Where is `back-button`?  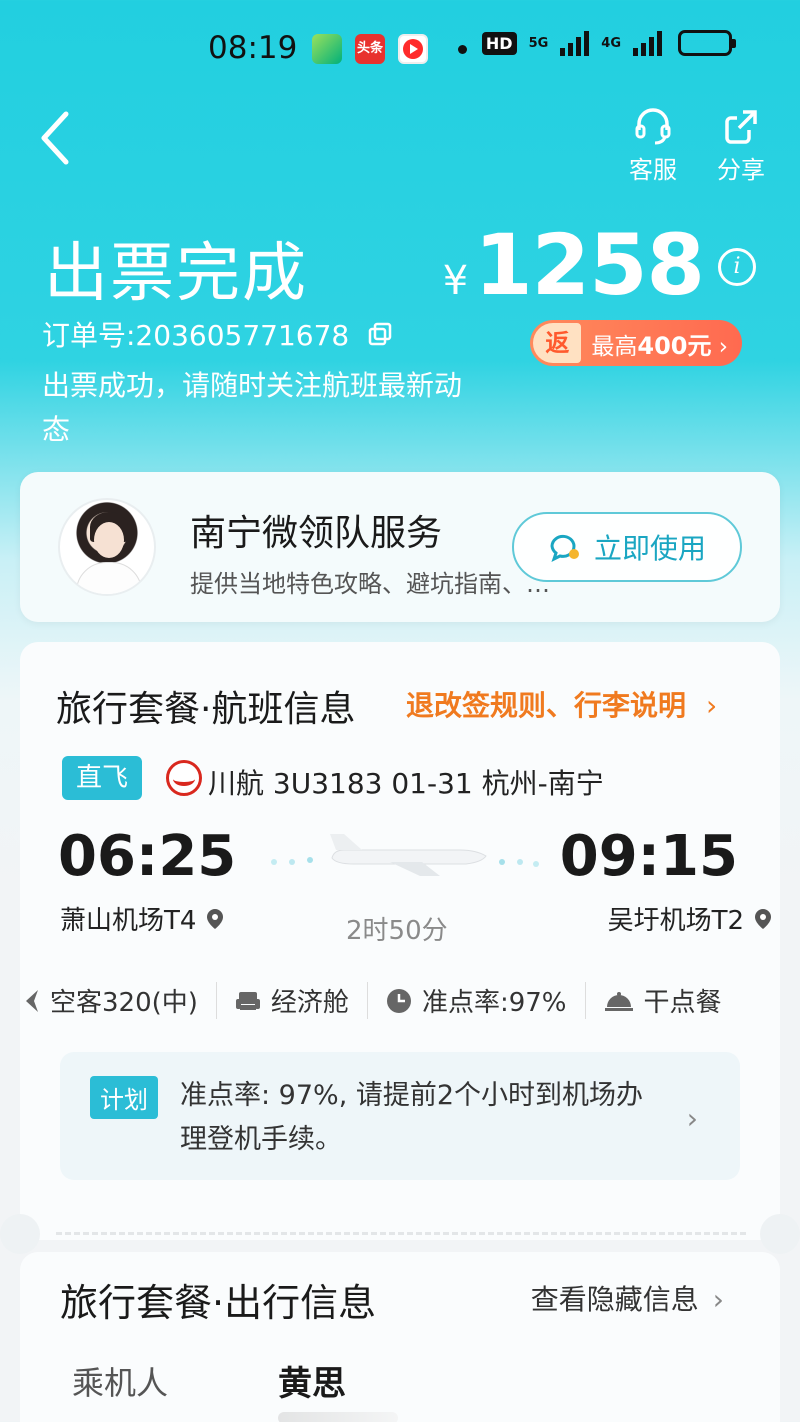 back-button is located at coordinates (61, 140).